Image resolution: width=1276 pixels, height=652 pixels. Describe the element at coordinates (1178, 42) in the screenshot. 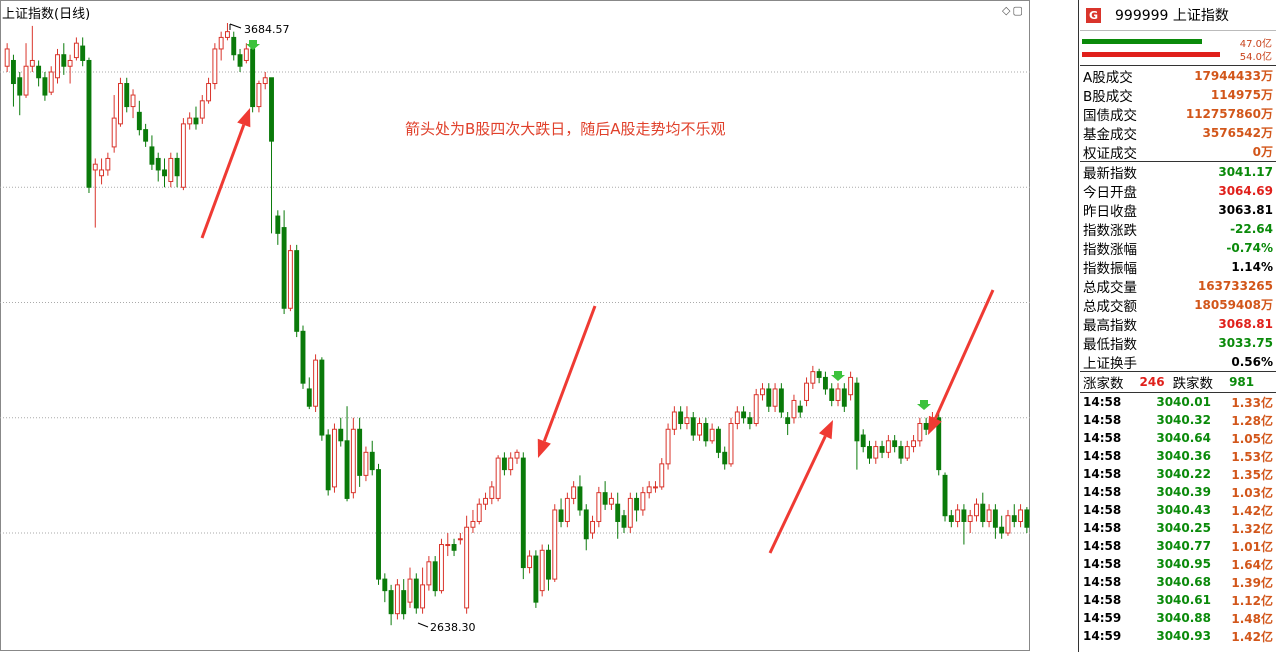

I see `volume-bar: 47.0亿` at that location.